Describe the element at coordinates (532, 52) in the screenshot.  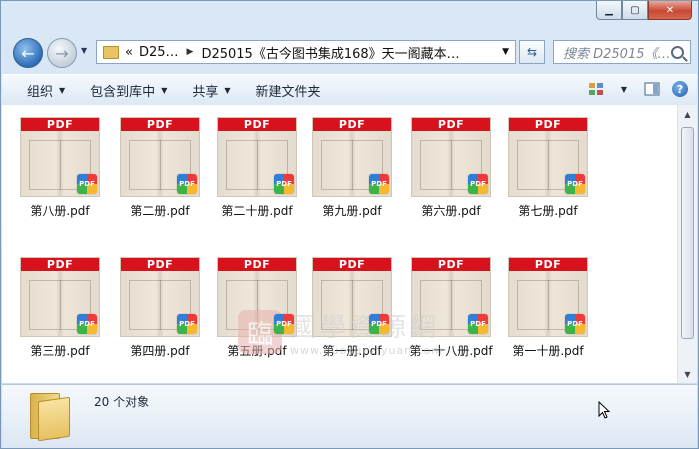
I see `refresh-button: ⇆` at that location.